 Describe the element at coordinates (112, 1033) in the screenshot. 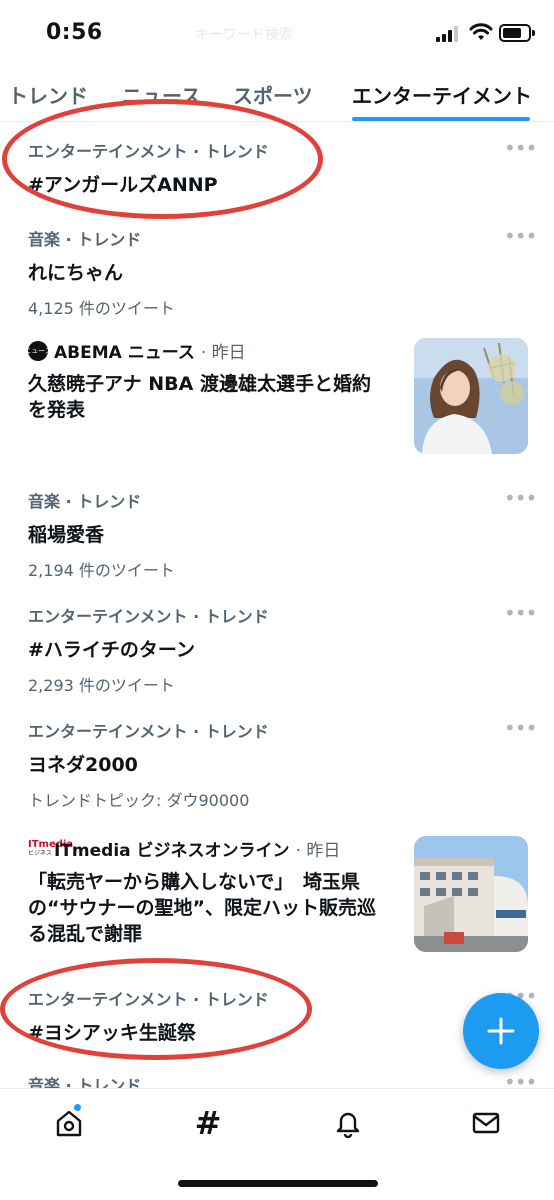

I see `trend-name: #ヨシアッキ生誕祭` at that location.